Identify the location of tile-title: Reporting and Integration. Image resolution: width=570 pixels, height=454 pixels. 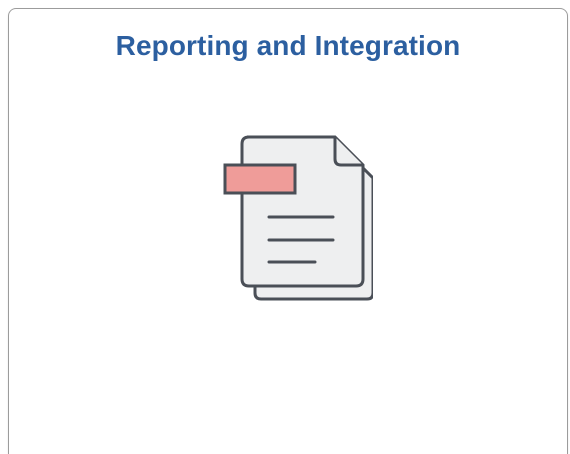
(288, 45).